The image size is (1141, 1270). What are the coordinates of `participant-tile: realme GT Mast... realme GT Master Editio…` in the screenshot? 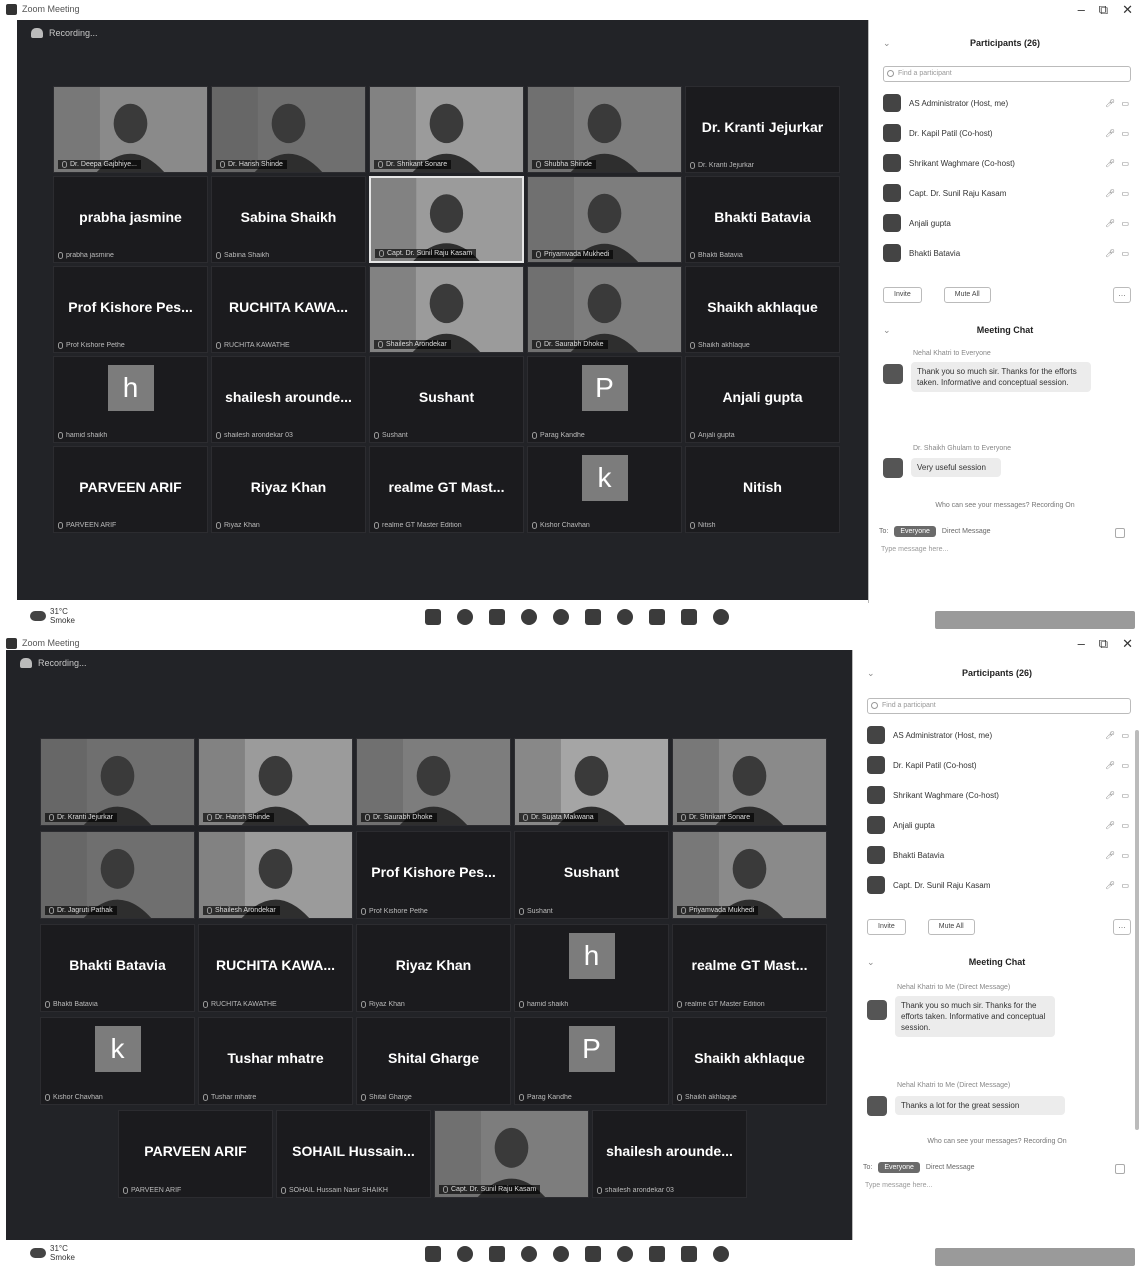 It's located at (446, 489).